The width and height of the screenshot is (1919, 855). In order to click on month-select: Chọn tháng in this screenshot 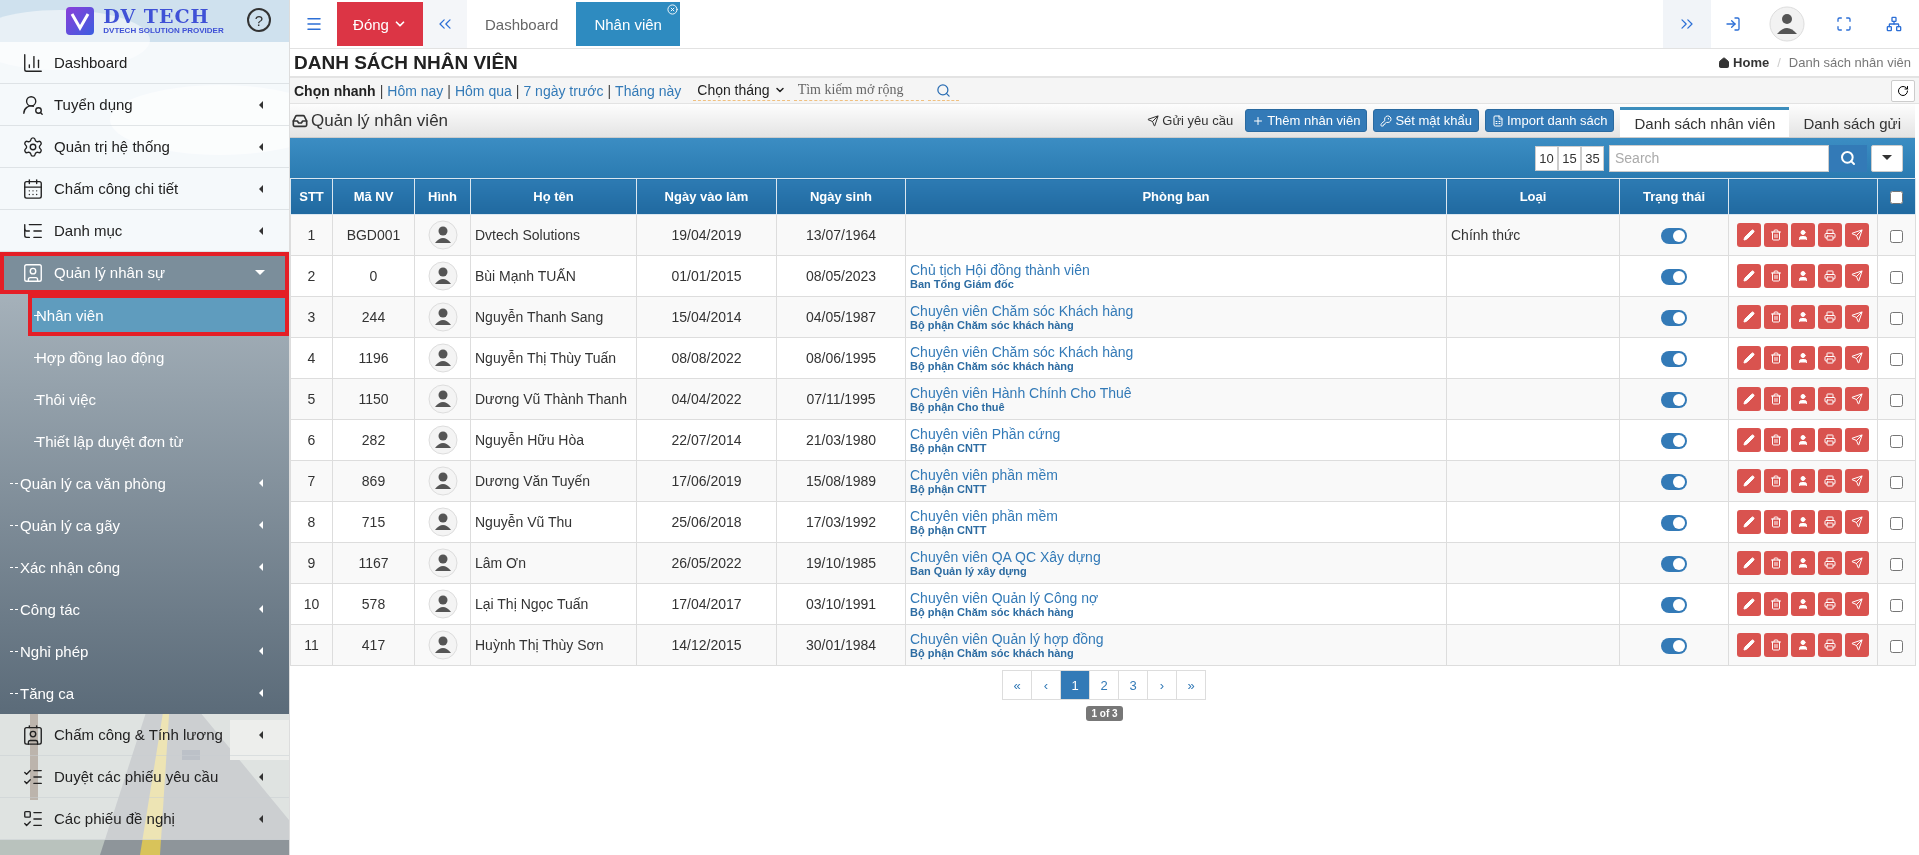, I will do `click(741, 90)`.